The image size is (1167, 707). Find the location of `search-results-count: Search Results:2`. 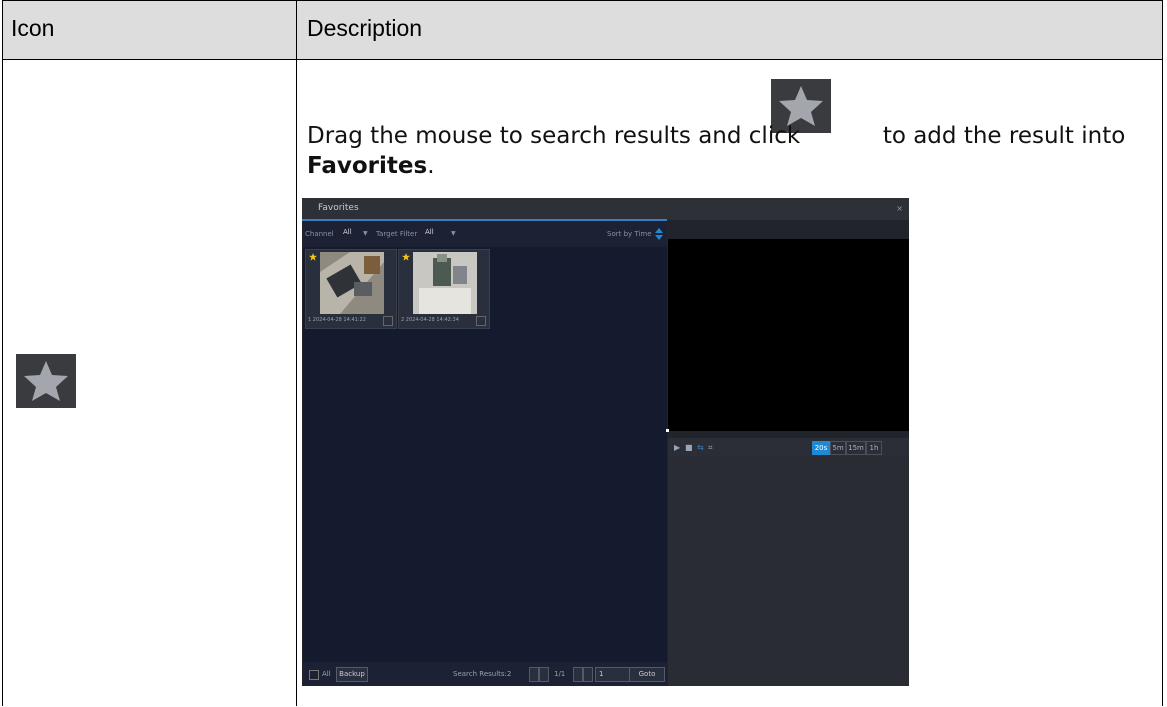

search-results-count: Search Results:2 is located at coordinates (482, 674).